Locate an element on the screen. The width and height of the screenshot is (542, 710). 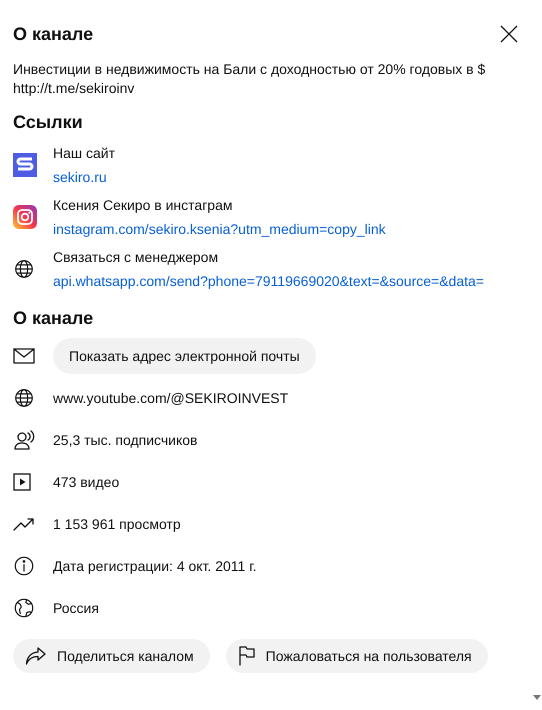
trend-icon is located at coordinates (24, 524).